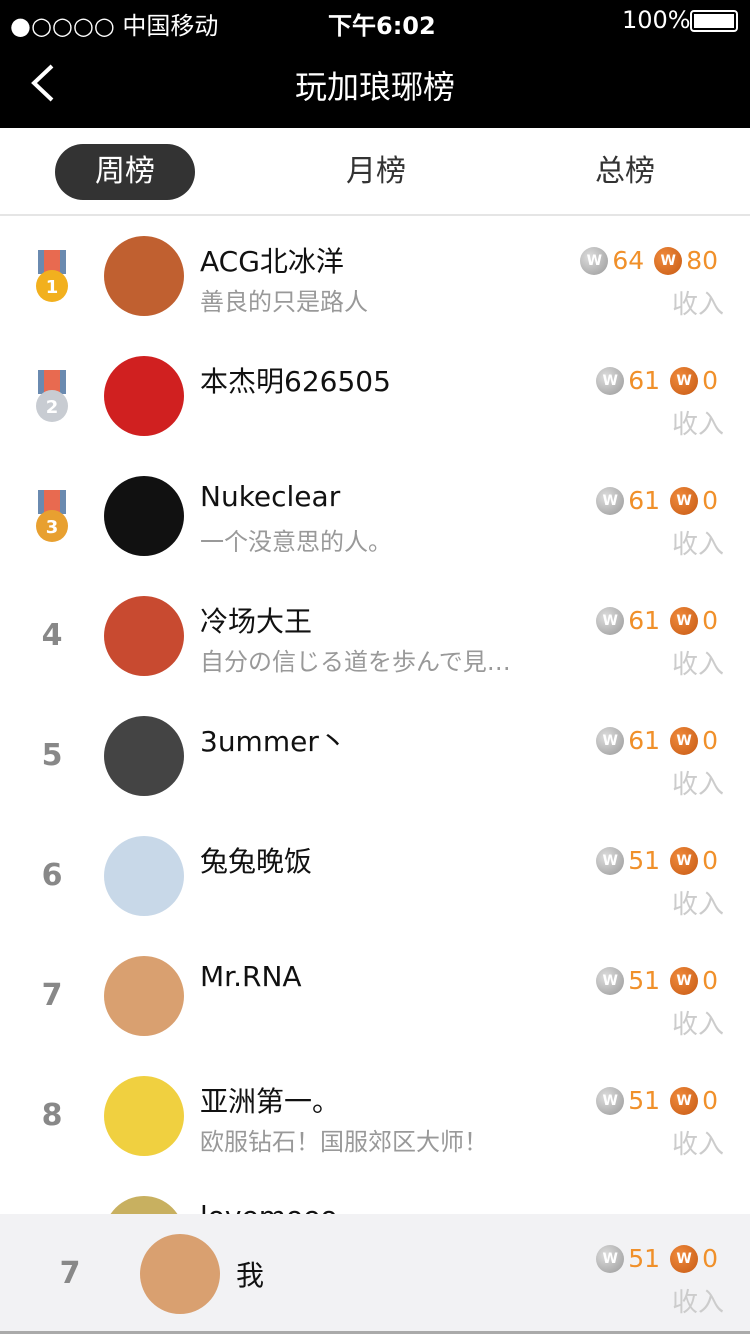  What do you see at coordinates (52, 1115) in the screenshot?
I see `rank-number: 8` at bounding box center [52, 1115].